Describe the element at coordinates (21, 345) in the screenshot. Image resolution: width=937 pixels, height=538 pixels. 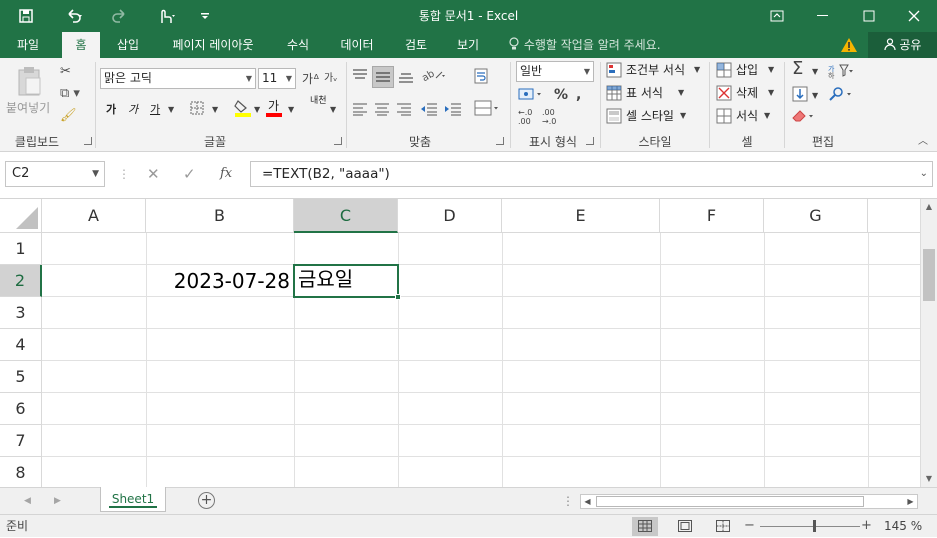
I see `row-header-4: 4` at that location.